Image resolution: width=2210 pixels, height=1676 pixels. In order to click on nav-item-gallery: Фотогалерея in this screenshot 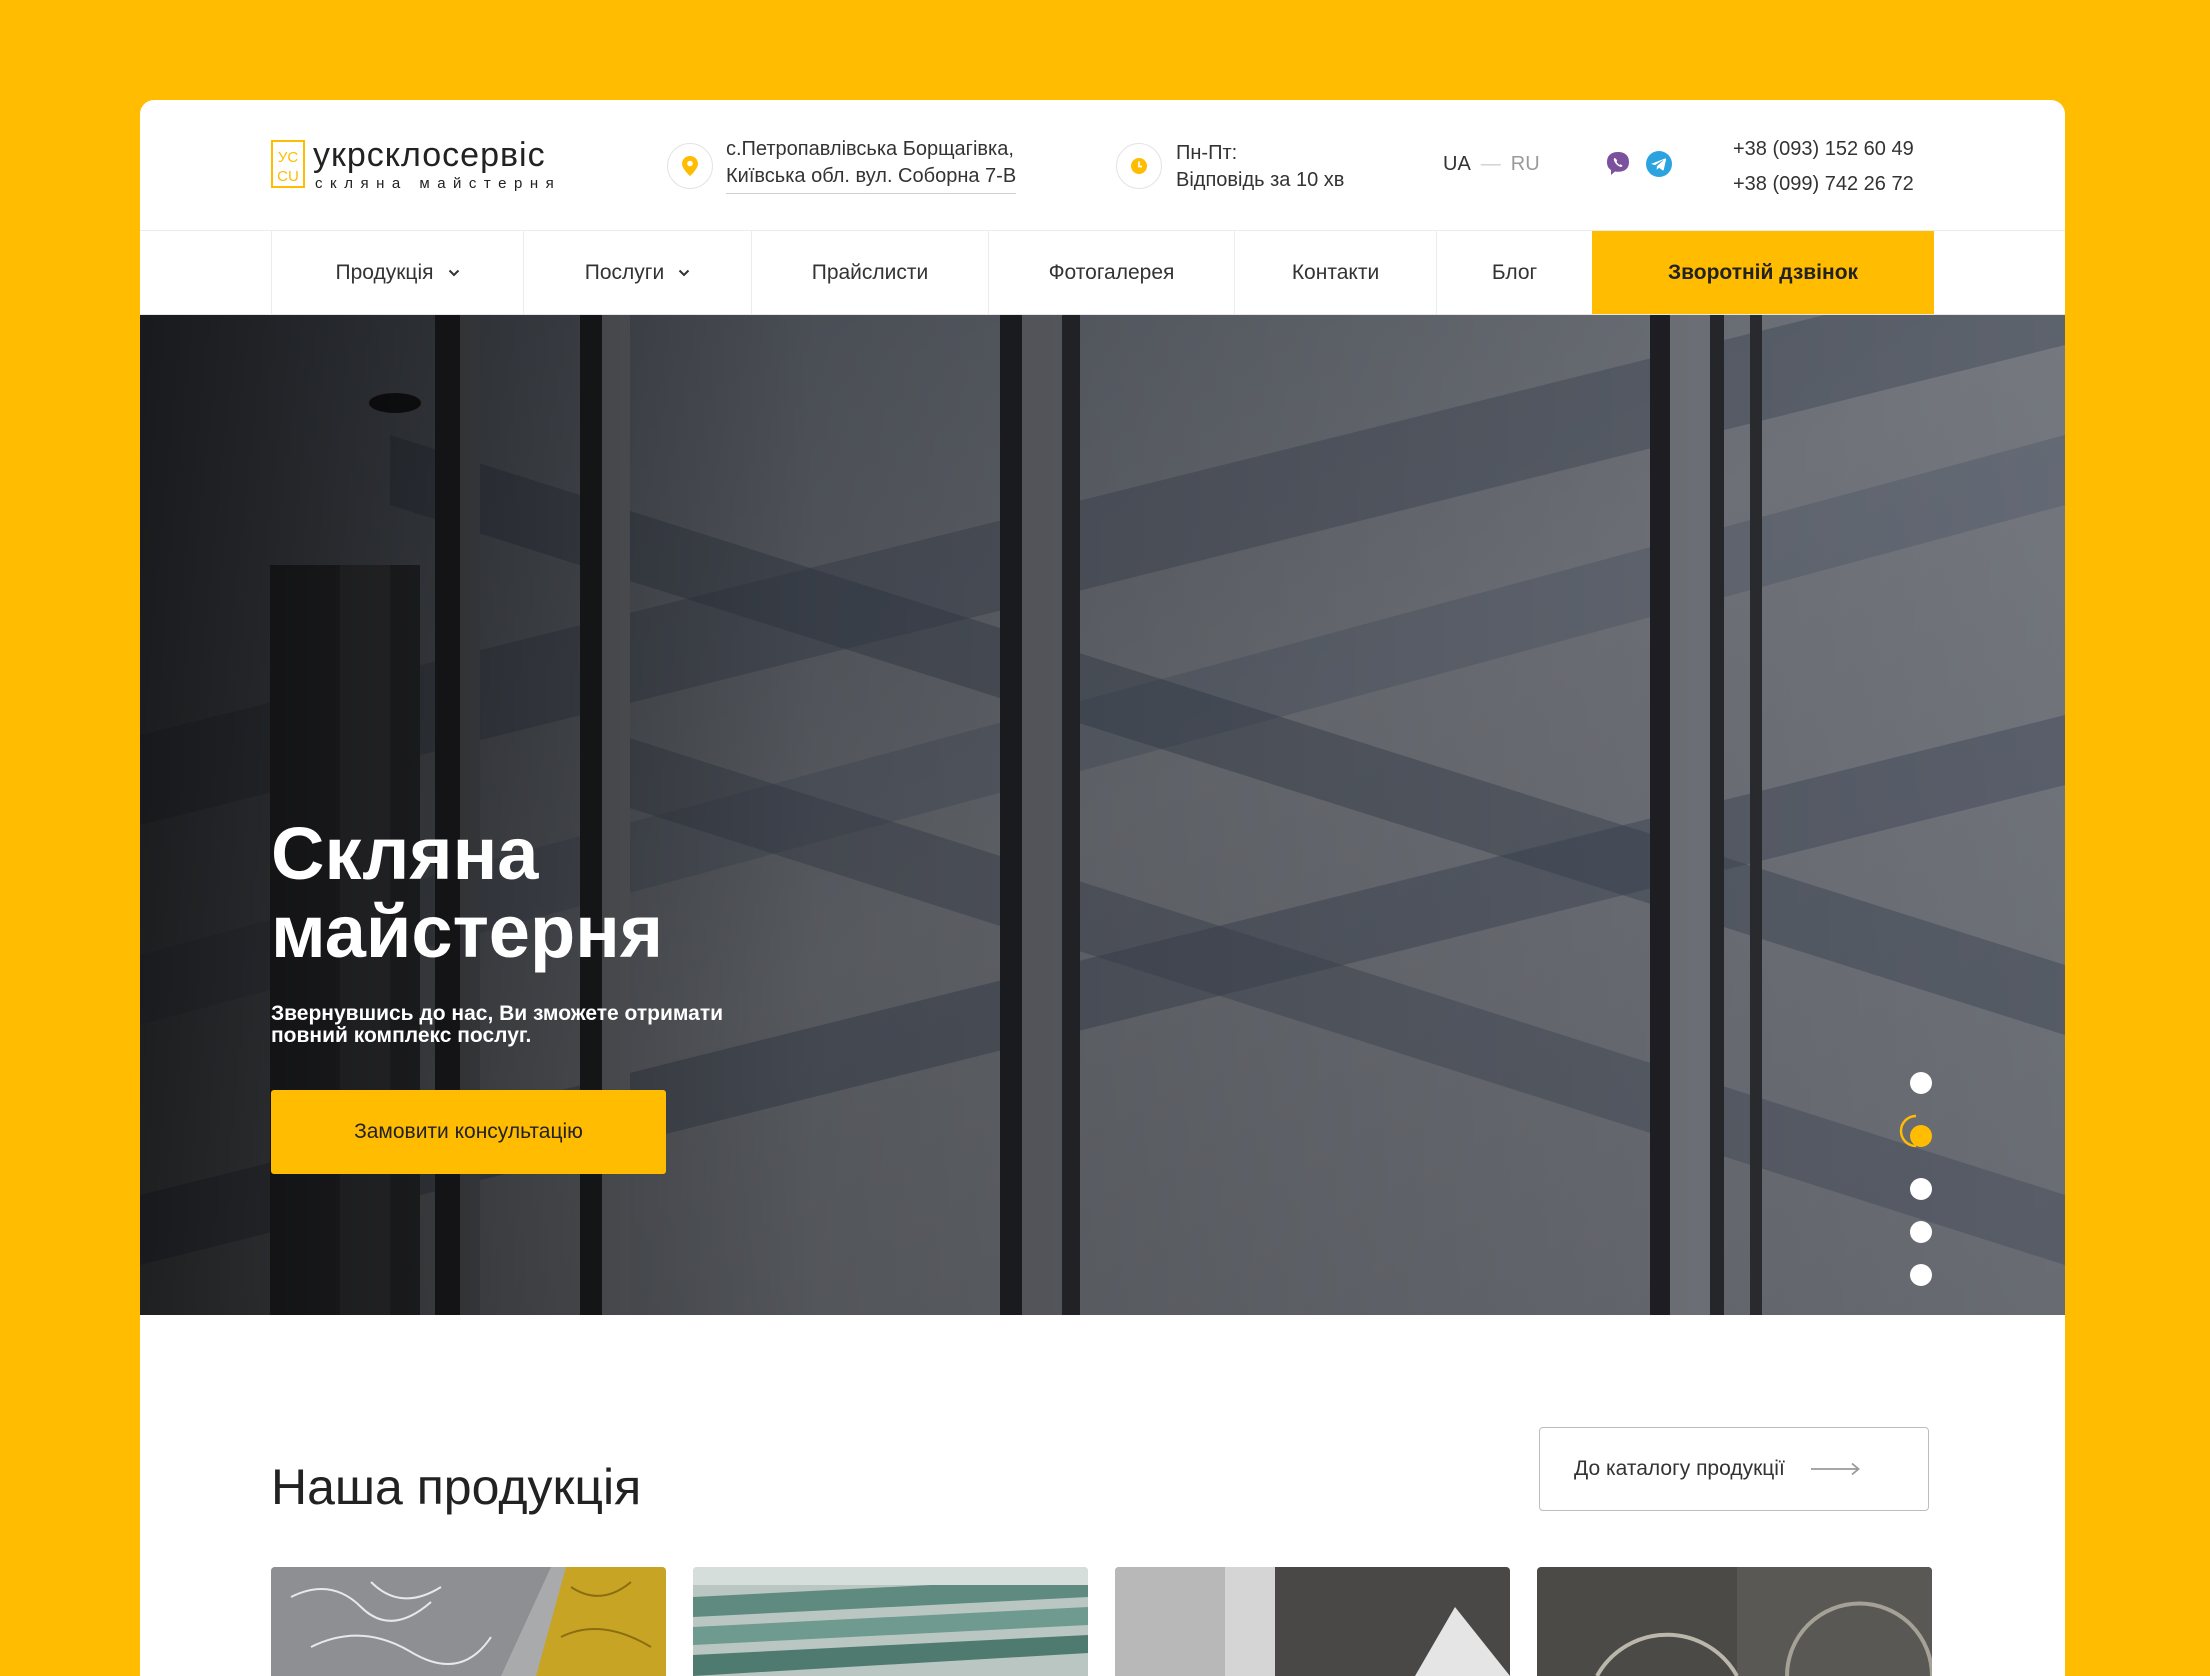, I will do `click(1111, 272)`.